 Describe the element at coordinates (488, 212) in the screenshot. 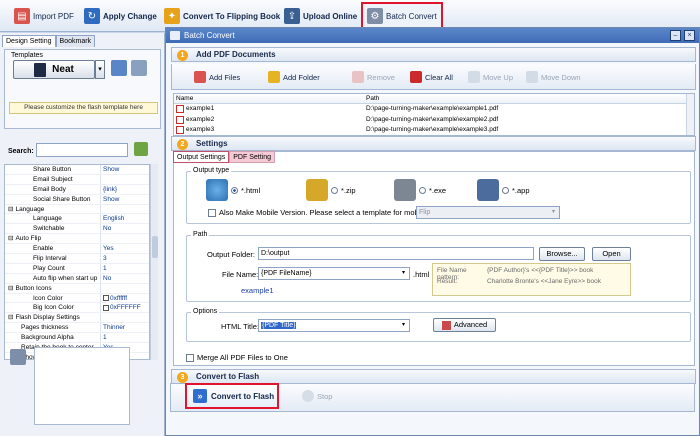

I see `mobile-template-select: Flip ▾` at that location.